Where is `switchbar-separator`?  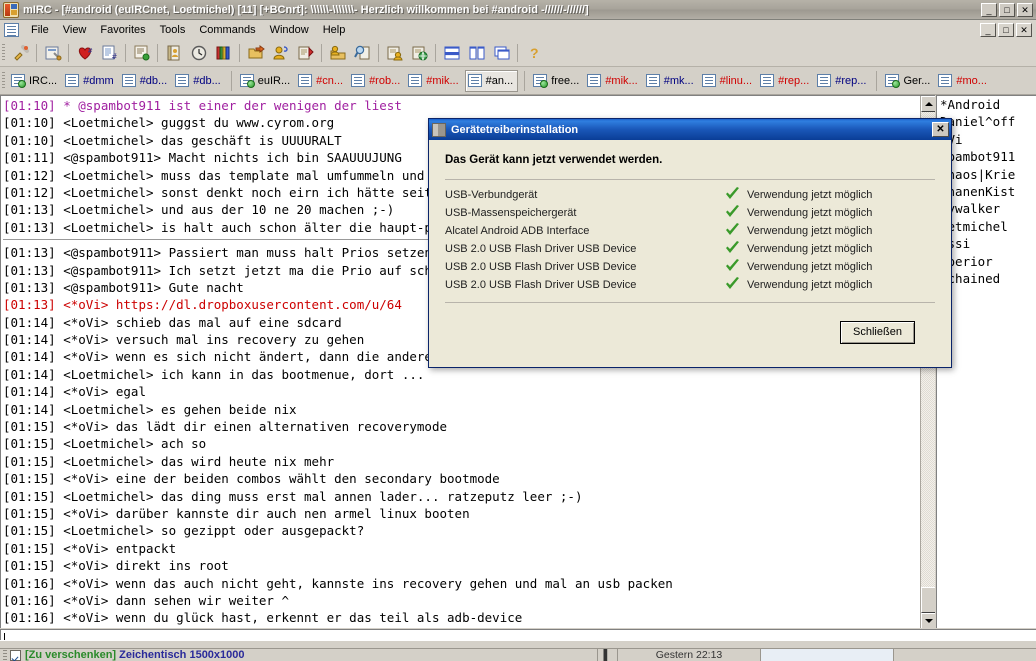 switchbar-separator is located at coordinates (231, 80).